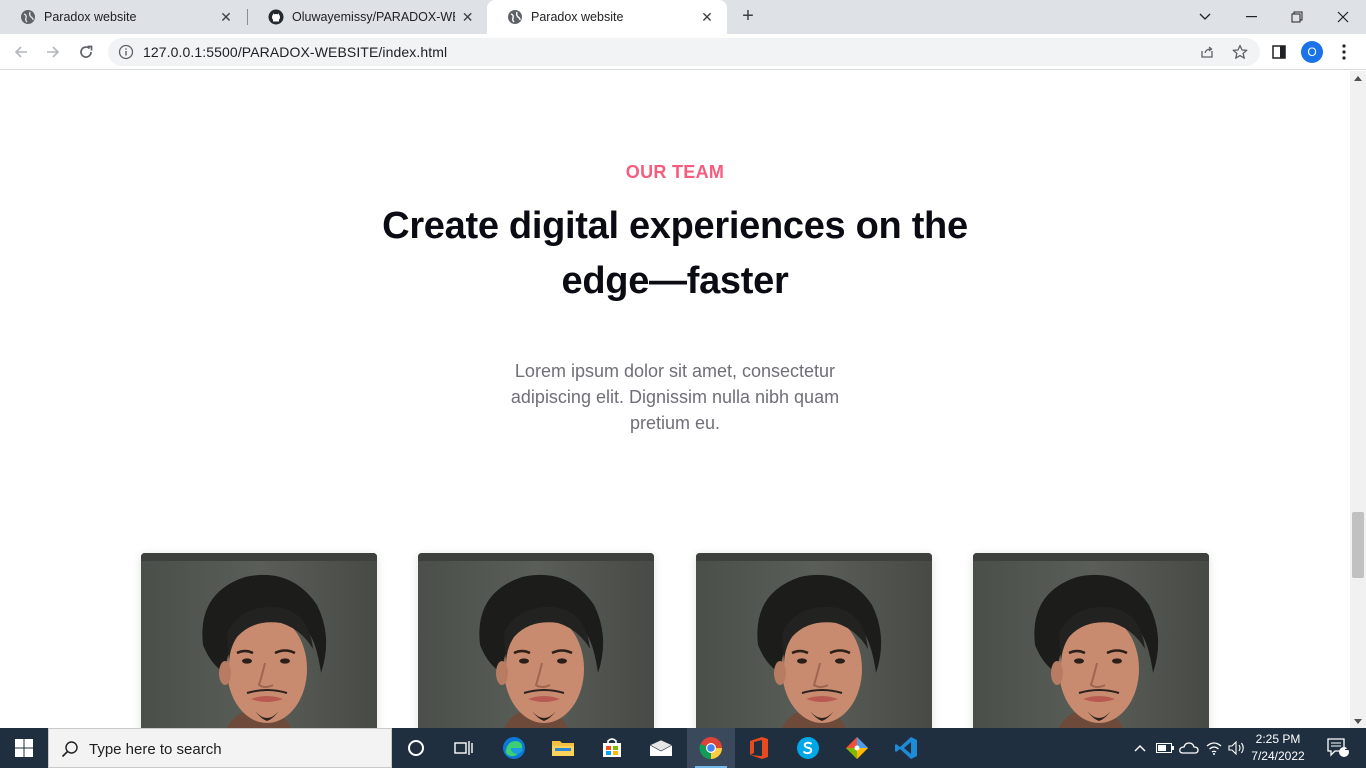  Describe the element at coordinates (857, 748) in the screenshot. I see `git-icon` at that location.